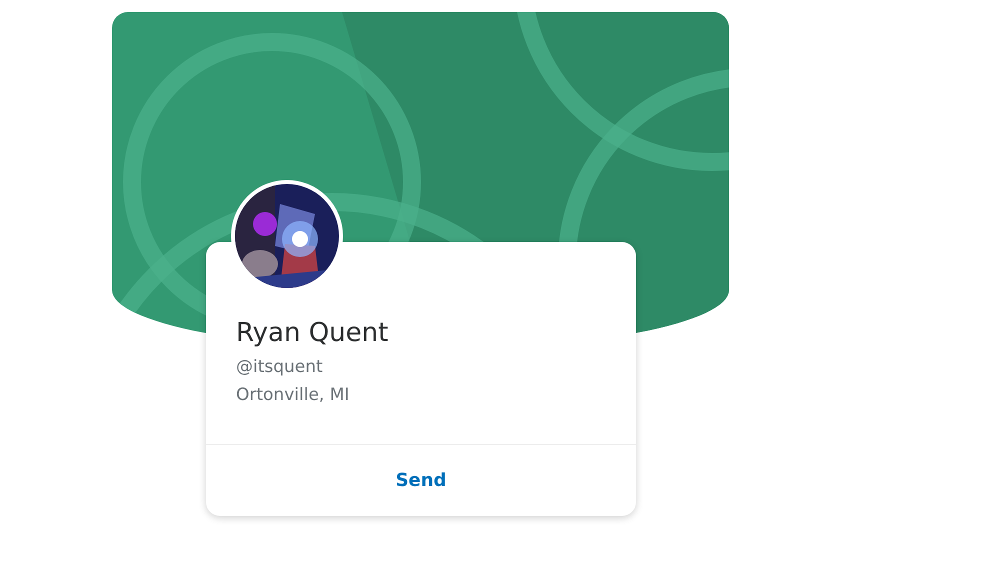 This screenshot has height=562, width=983. What do you see at coordinates (421, 480) in the screenshot?
I see `send-button: Send` at bounding box center [421, 480].